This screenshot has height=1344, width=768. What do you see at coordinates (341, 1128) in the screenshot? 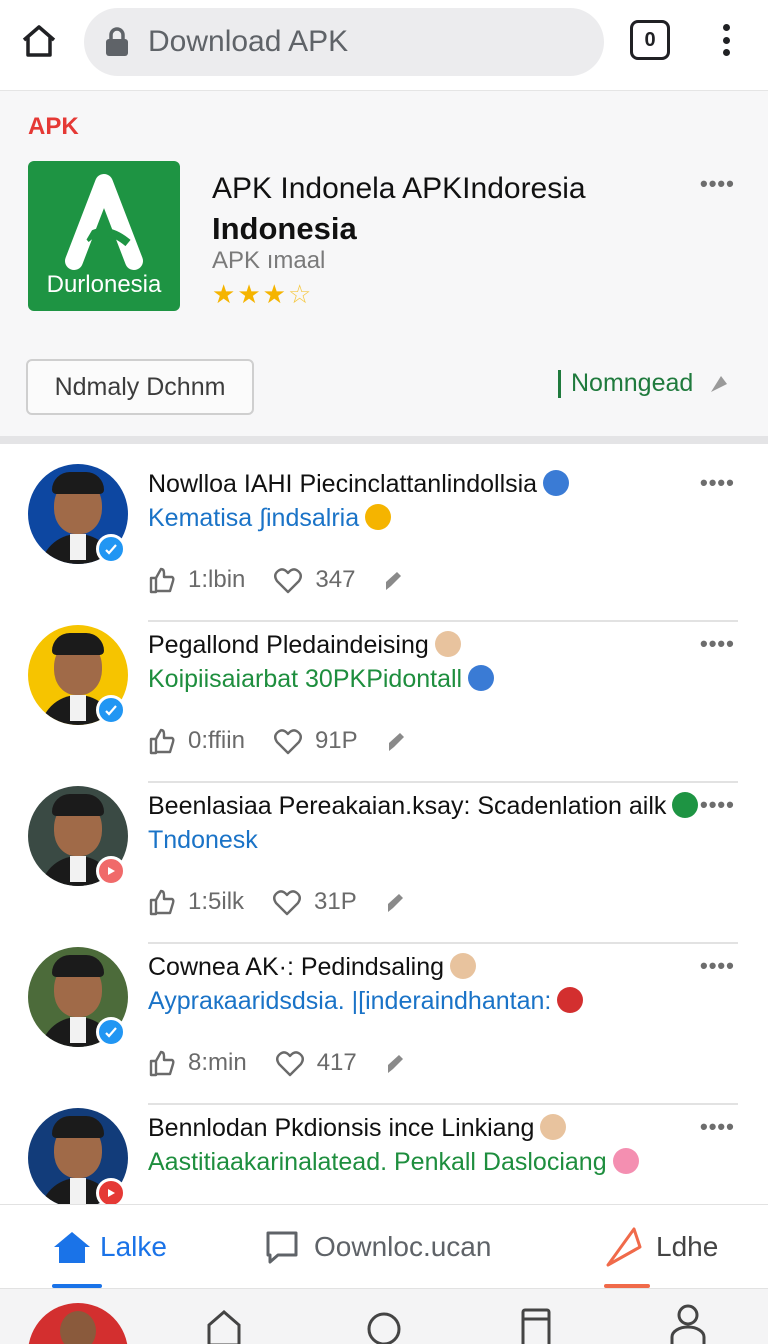
I see `post-title-text: Bennlodan Pkdionsis ince Linkiang` at bounding box center [341, 1128].